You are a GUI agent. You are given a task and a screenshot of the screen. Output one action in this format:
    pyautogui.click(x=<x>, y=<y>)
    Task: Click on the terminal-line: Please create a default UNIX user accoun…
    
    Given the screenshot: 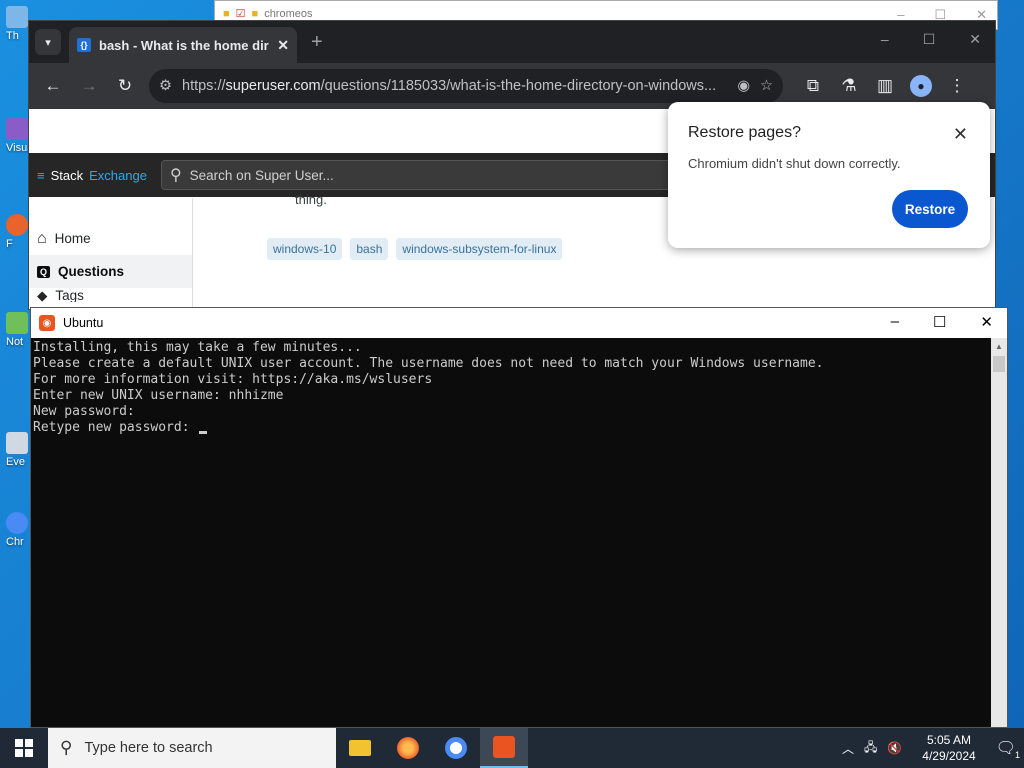 What is the action you would take?
    pyautogui.click(x=428, y=363)
    